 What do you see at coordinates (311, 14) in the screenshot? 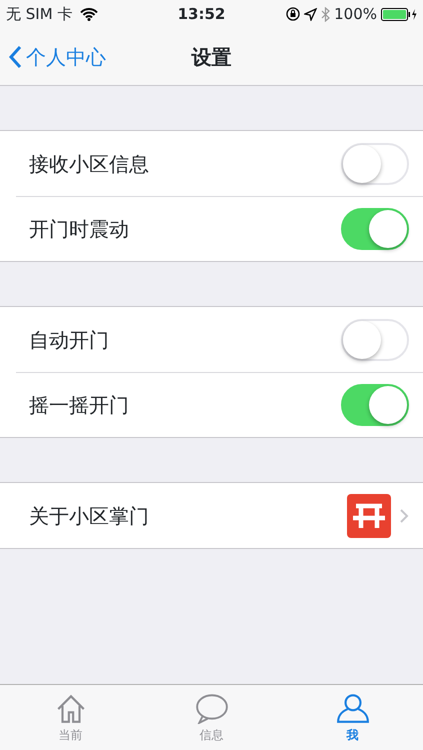
I see `location-icon` at bounding box center [311, 14].